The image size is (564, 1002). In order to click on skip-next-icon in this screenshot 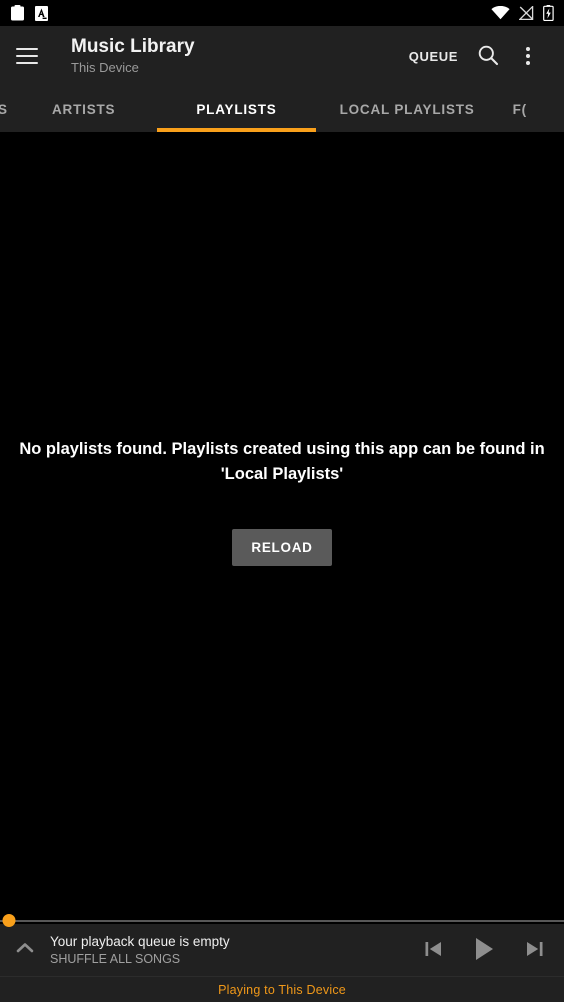, I will do `click(534, 950)`.